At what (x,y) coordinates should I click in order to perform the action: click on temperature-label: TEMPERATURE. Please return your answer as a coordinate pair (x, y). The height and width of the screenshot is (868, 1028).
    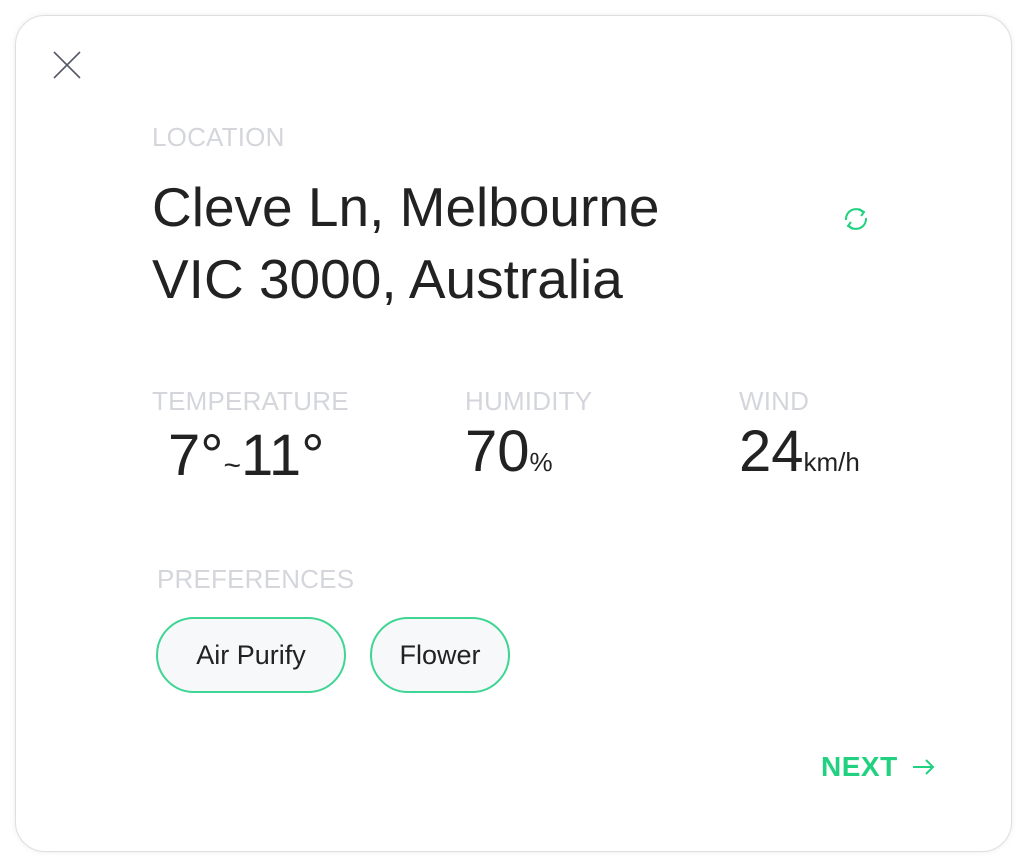
    Looking at the image, I should click on (250, 401).